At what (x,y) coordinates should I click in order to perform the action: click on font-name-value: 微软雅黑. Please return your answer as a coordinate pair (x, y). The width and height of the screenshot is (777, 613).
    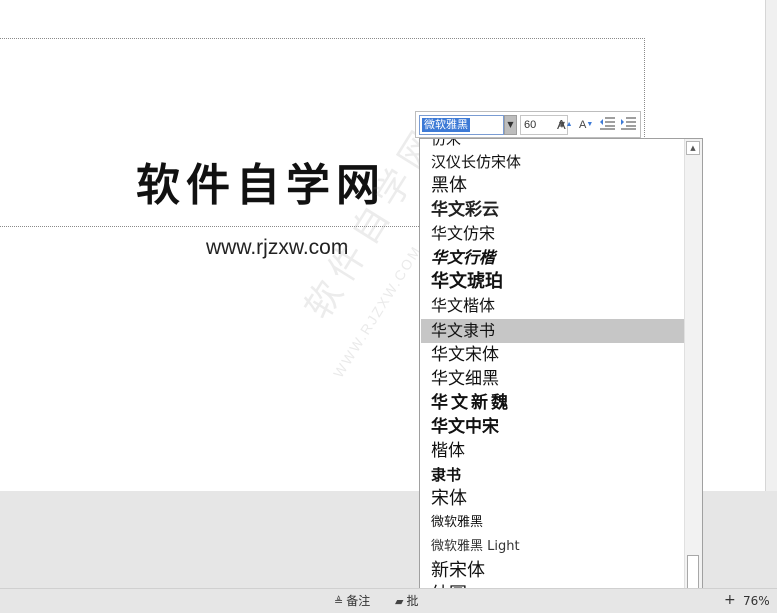
    Looking at the image, I should click on (446, 125).